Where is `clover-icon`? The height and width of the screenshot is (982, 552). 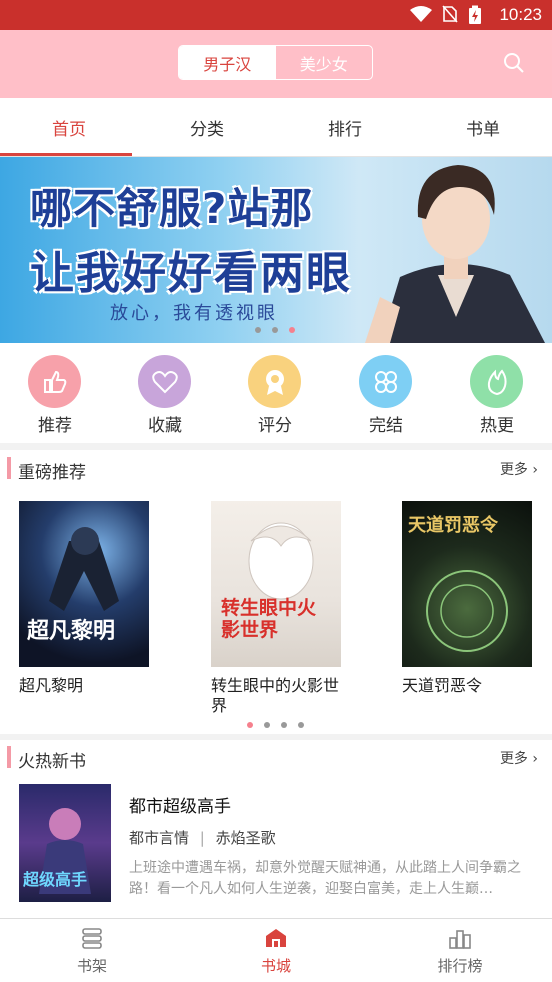
clover-icon is located at coordinates (385, 381).